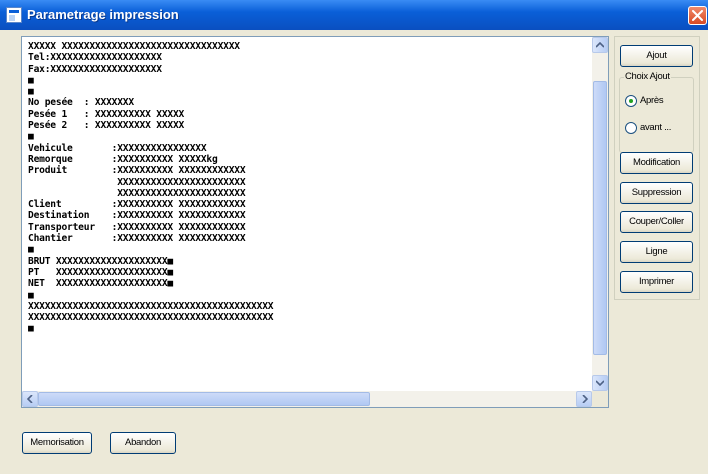 The image size is (708, 474). I want to click on vertical-scroll-thumb, so click(600, 218).